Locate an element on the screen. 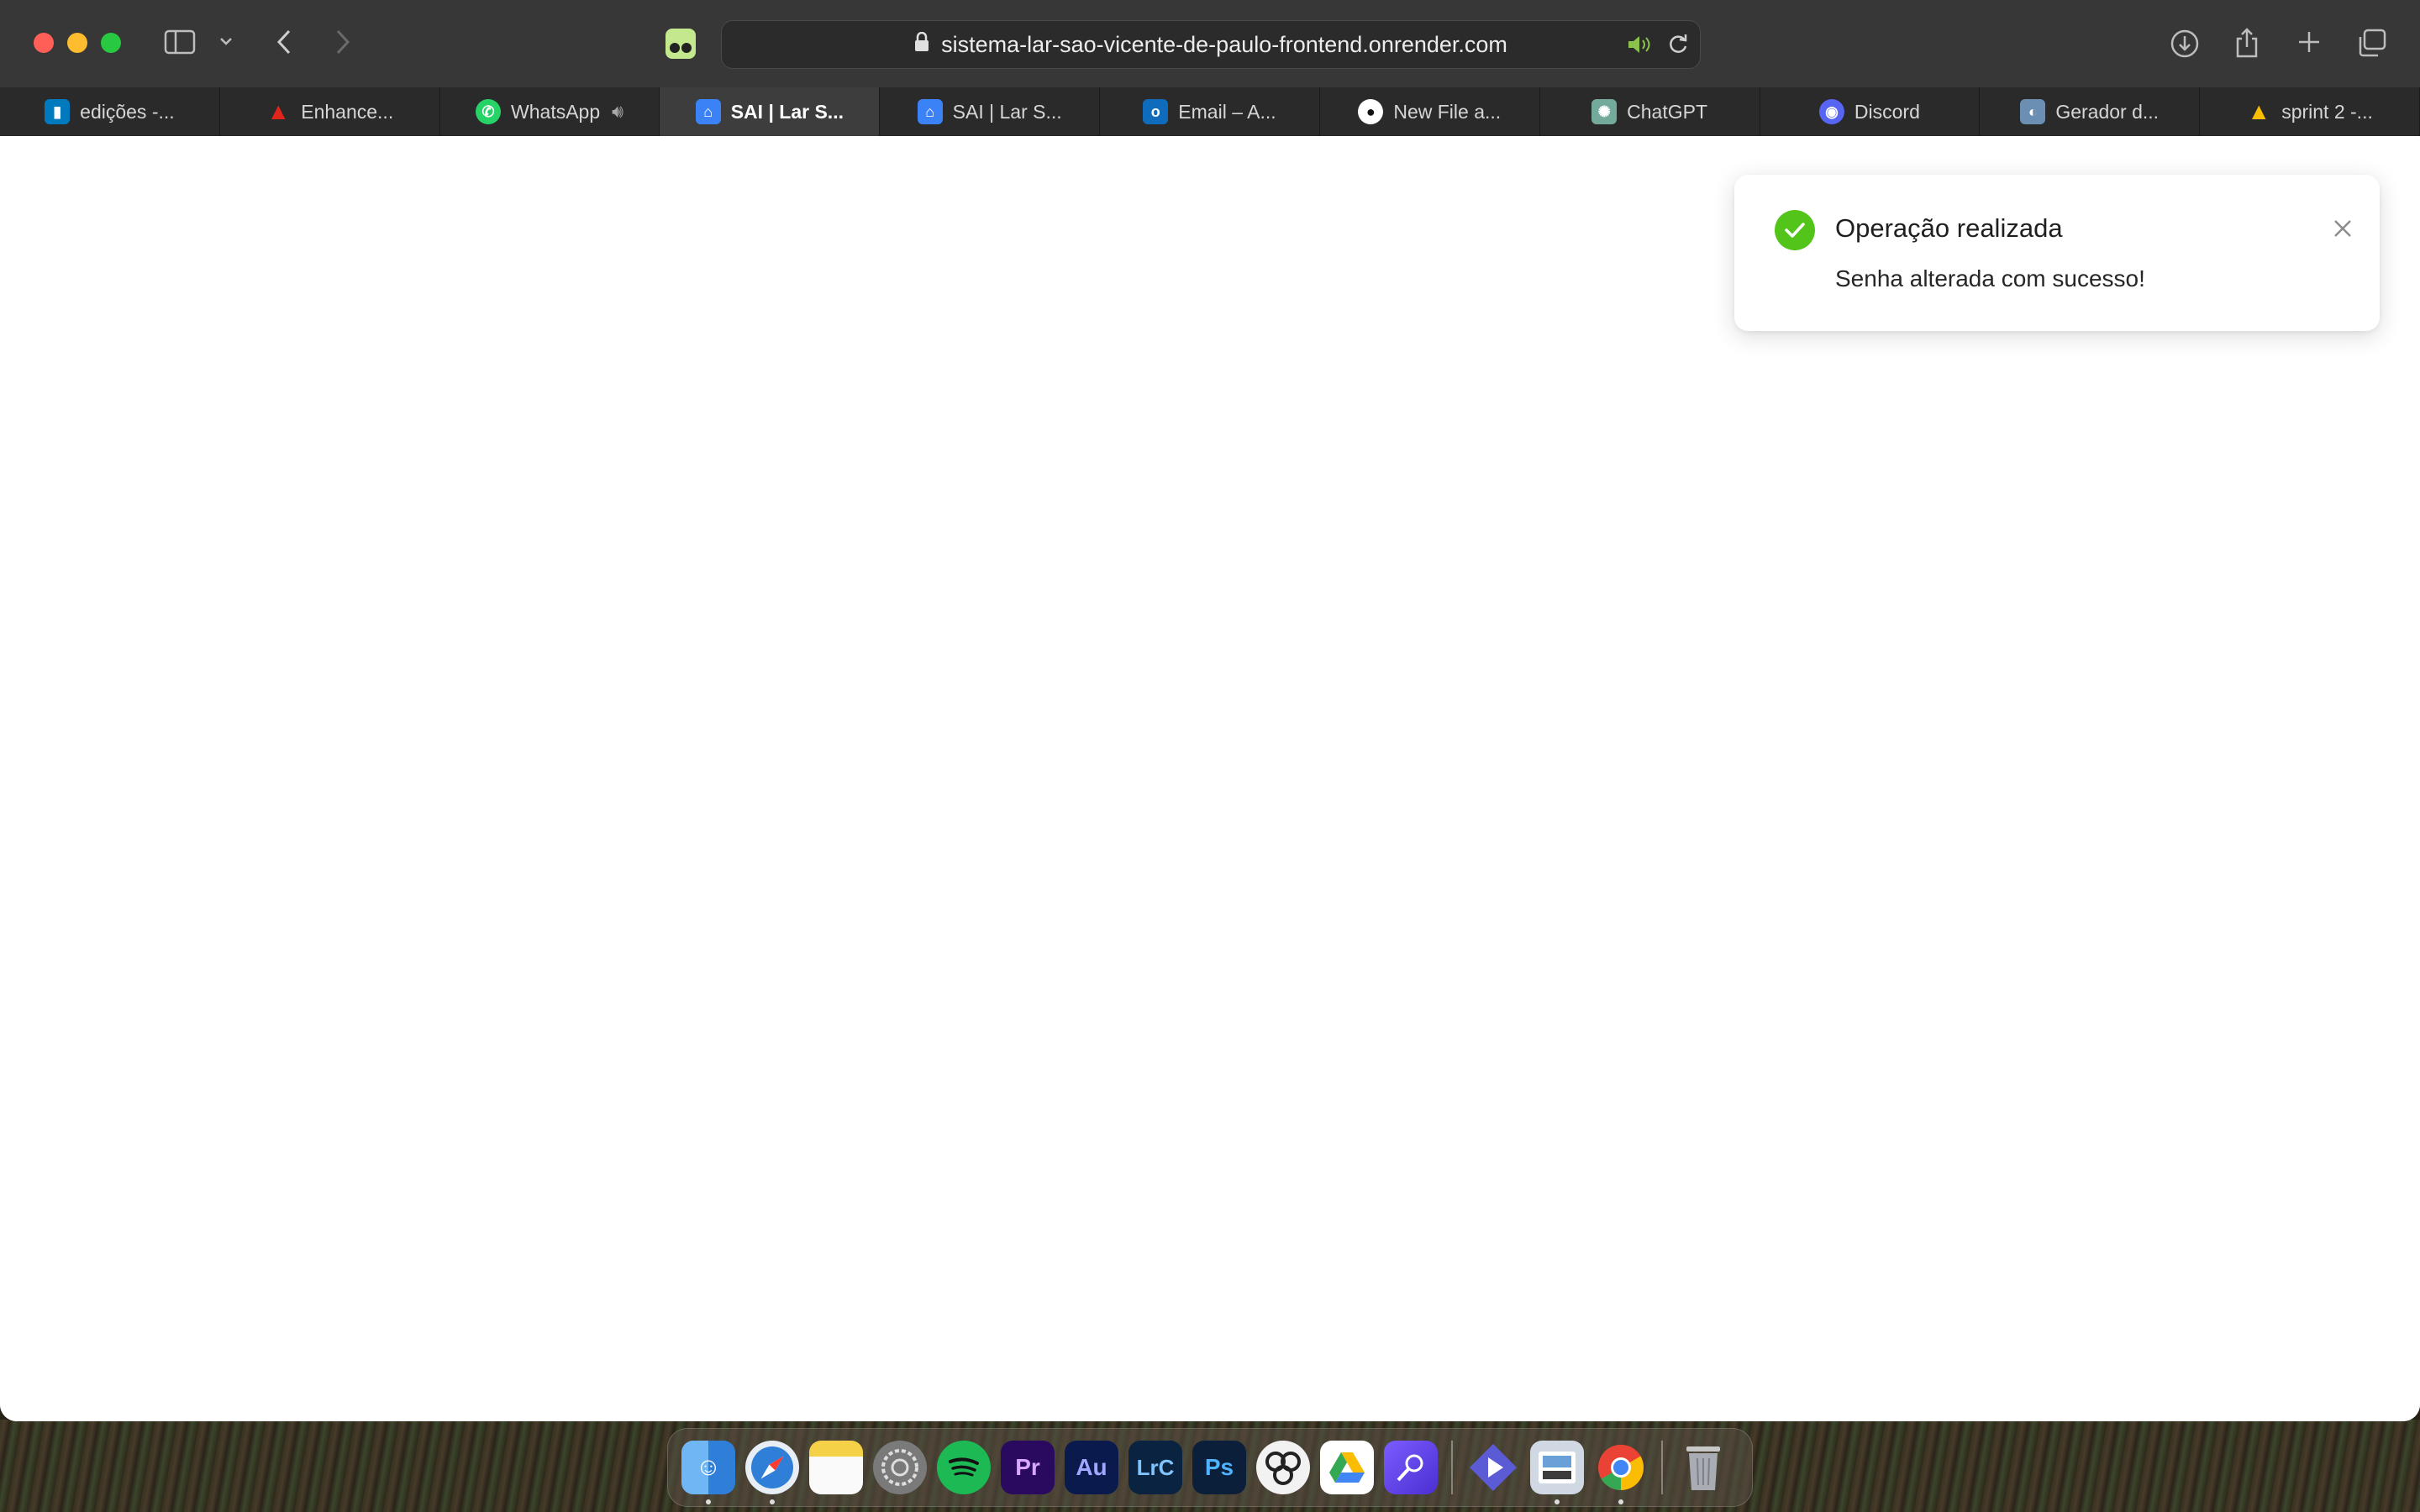 Image resolution: width=2420 pixels, height=1512 pixels. minimize-window-button is located at coordinates (77, 43).